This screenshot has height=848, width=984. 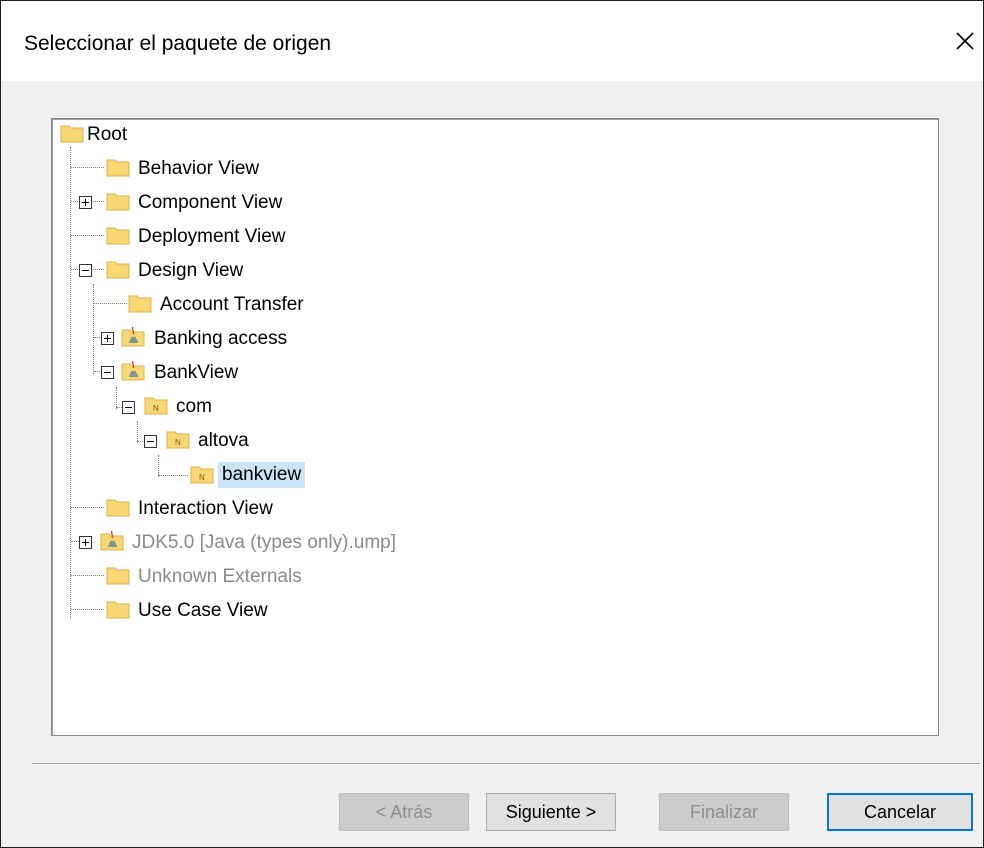 I want to click on tree-node-label: Unknown Externals, so click(x=220, y=576).